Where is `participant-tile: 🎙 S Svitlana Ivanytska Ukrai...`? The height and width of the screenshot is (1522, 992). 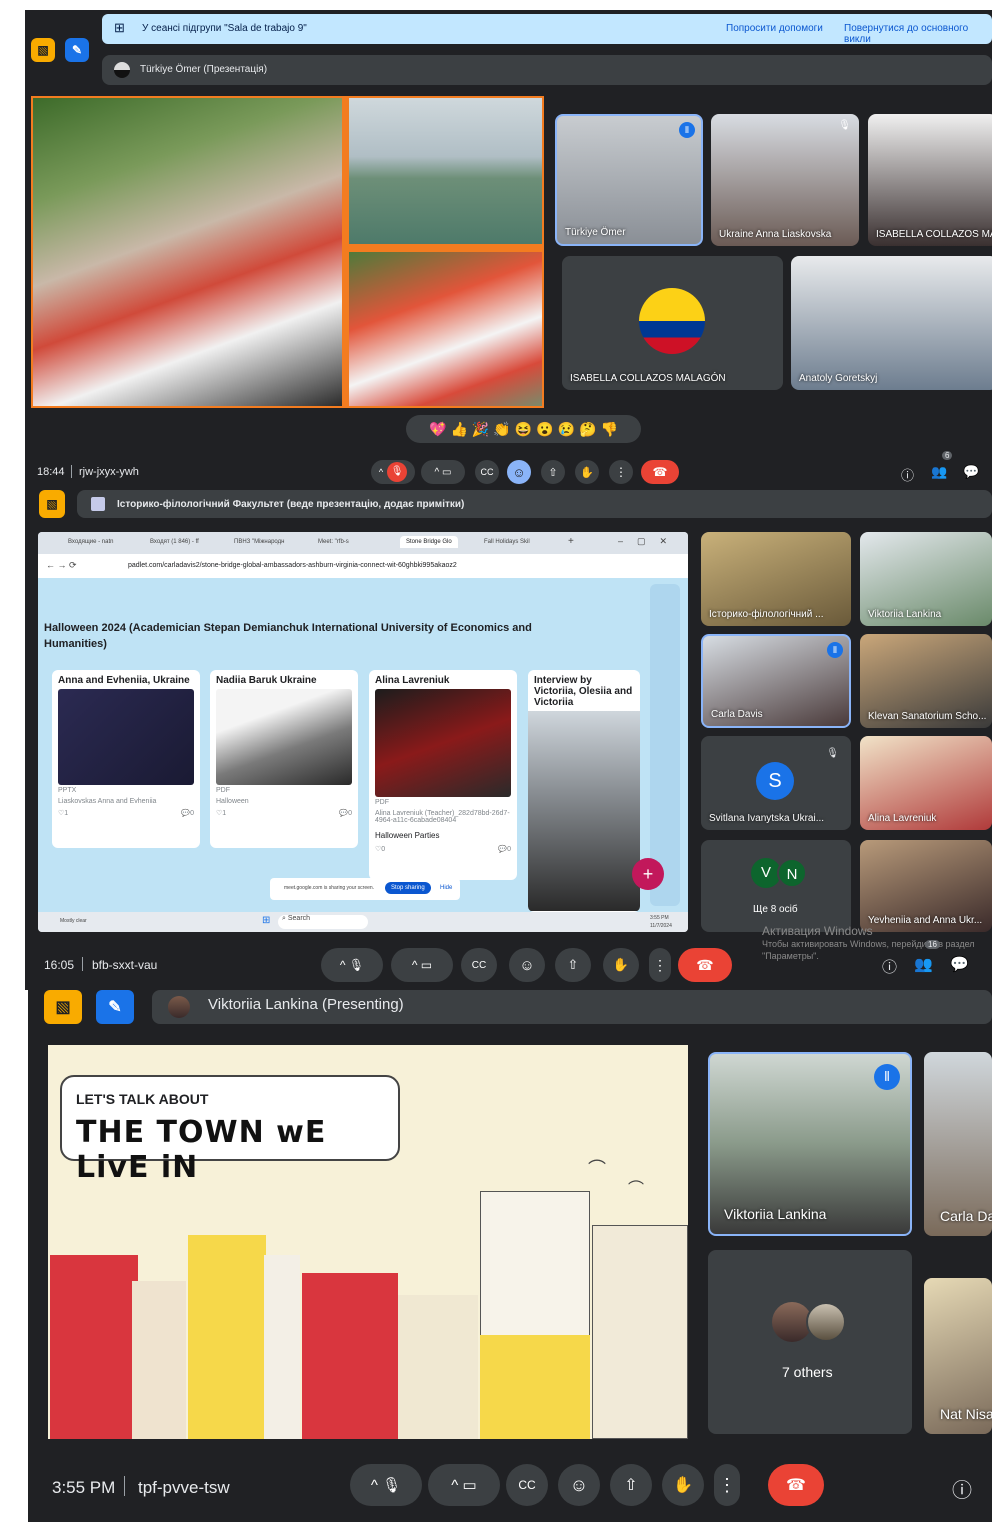
participant-tile: 🎙 S Svitlana Ivanytska Ukrai... is located at coordinates (776, 783).